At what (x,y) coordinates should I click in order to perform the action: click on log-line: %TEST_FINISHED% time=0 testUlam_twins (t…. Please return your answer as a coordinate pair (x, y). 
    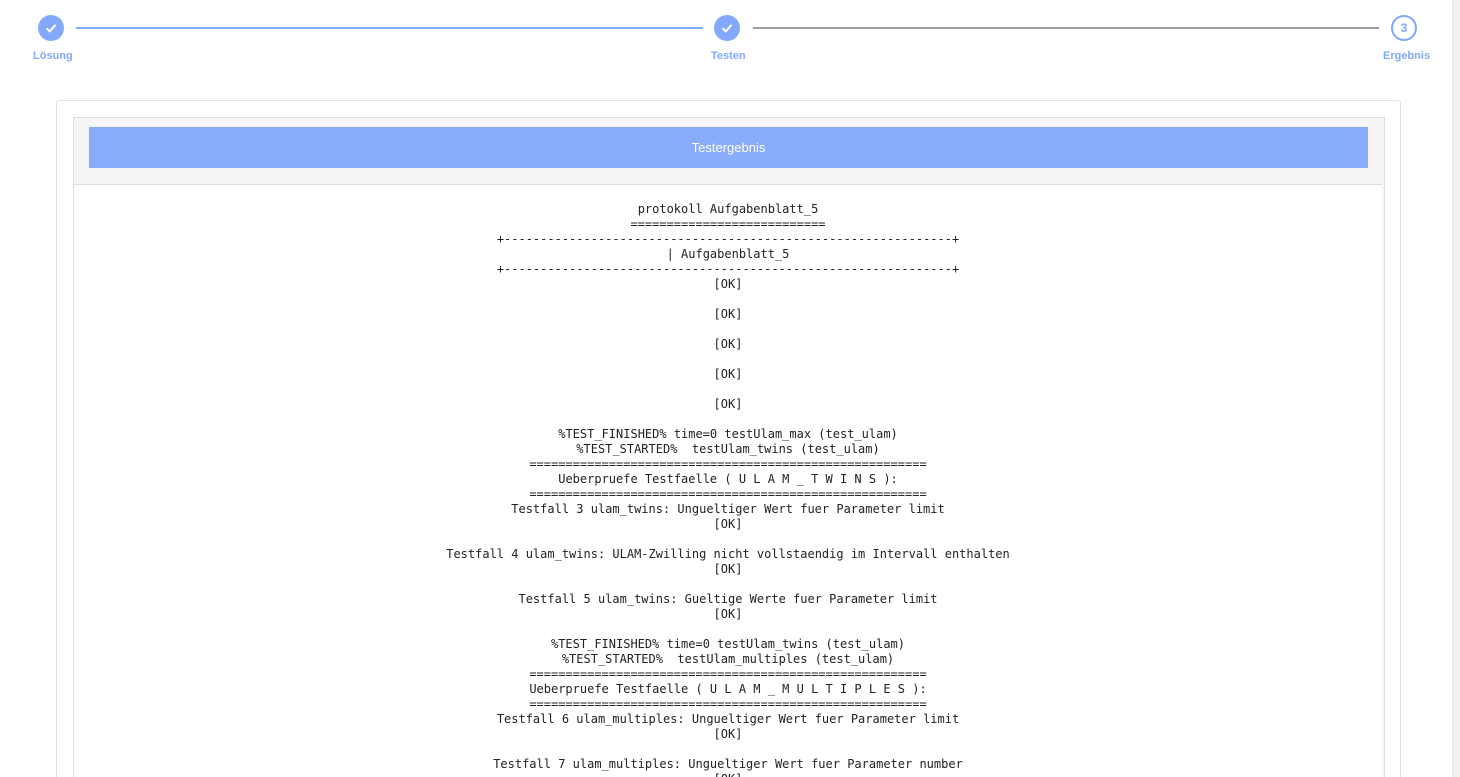
    Looking at the image, I should click on (727, 644).